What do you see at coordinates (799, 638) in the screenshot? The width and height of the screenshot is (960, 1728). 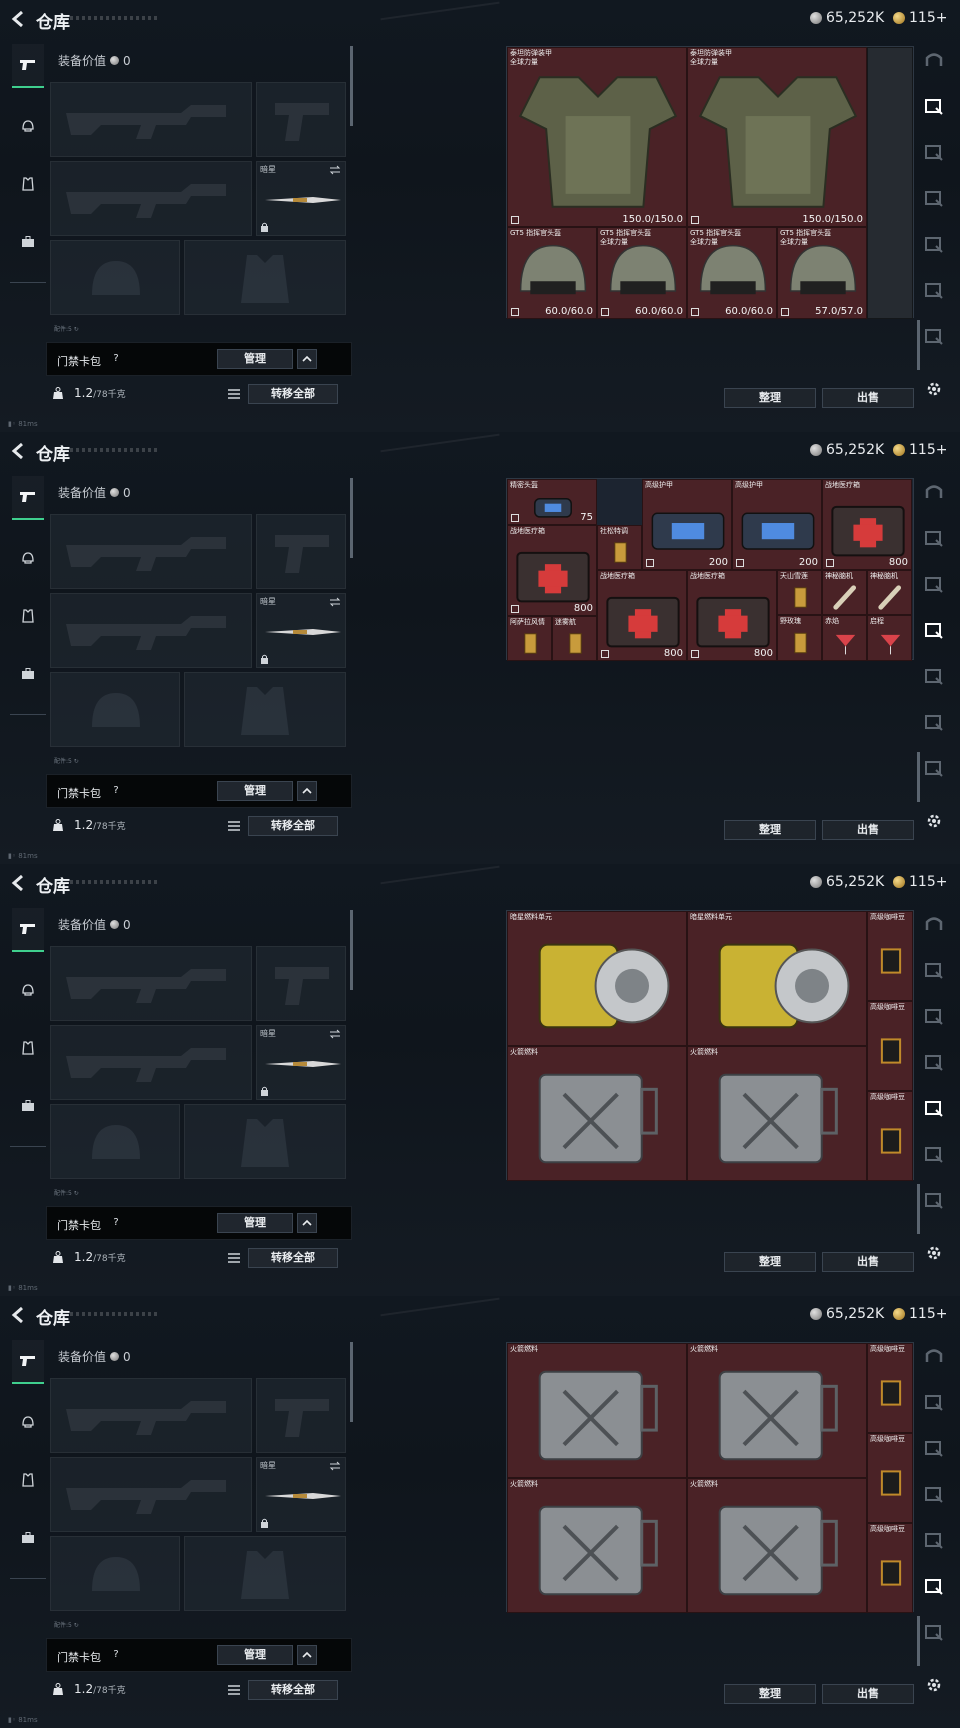 I see `inventory-item: 野玫瑰` at bounding box center [799, 638].